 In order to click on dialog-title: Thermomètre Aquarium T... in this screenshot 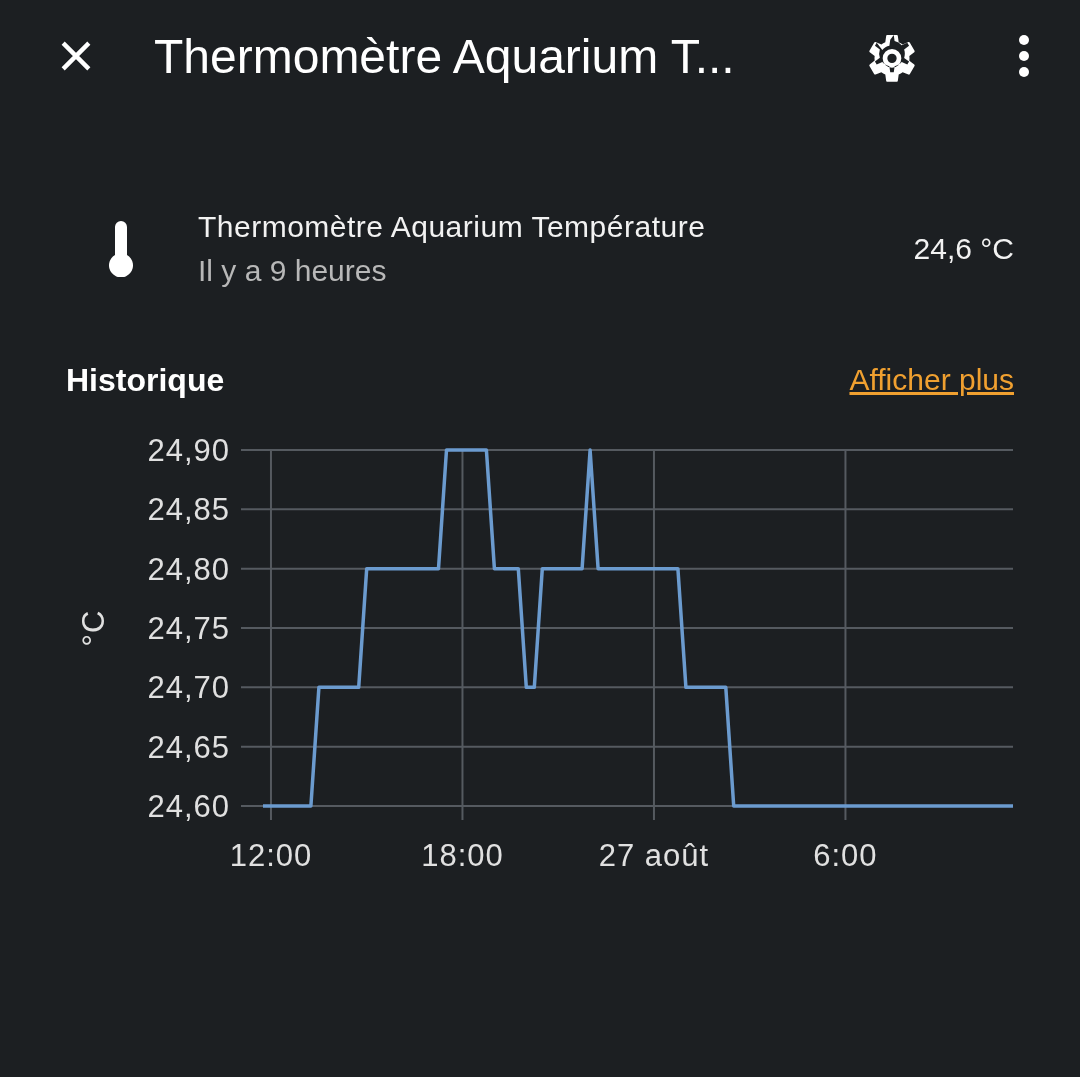, I will do `click(445, 56)`.